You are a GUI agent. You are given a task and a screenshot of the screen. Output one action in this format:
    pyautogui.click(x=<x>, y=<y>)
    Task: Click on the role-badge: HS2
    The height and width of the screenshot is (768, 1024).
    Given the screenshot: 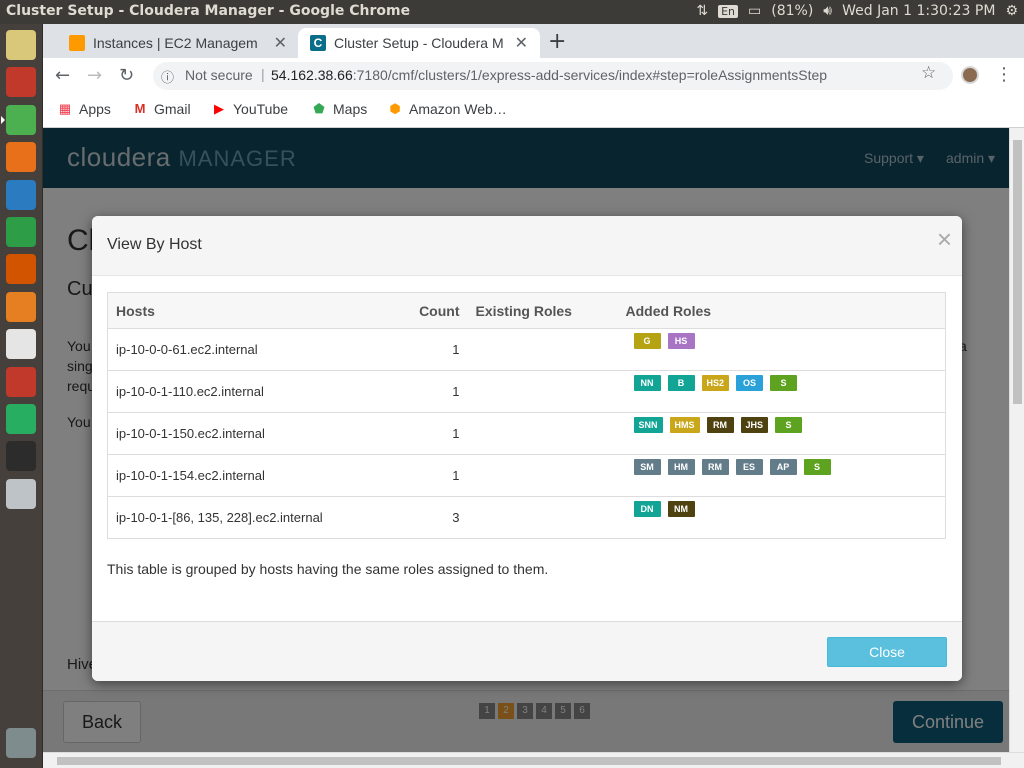 What is the action you would take?
    pyautogui.click(x=715, y=382)
    